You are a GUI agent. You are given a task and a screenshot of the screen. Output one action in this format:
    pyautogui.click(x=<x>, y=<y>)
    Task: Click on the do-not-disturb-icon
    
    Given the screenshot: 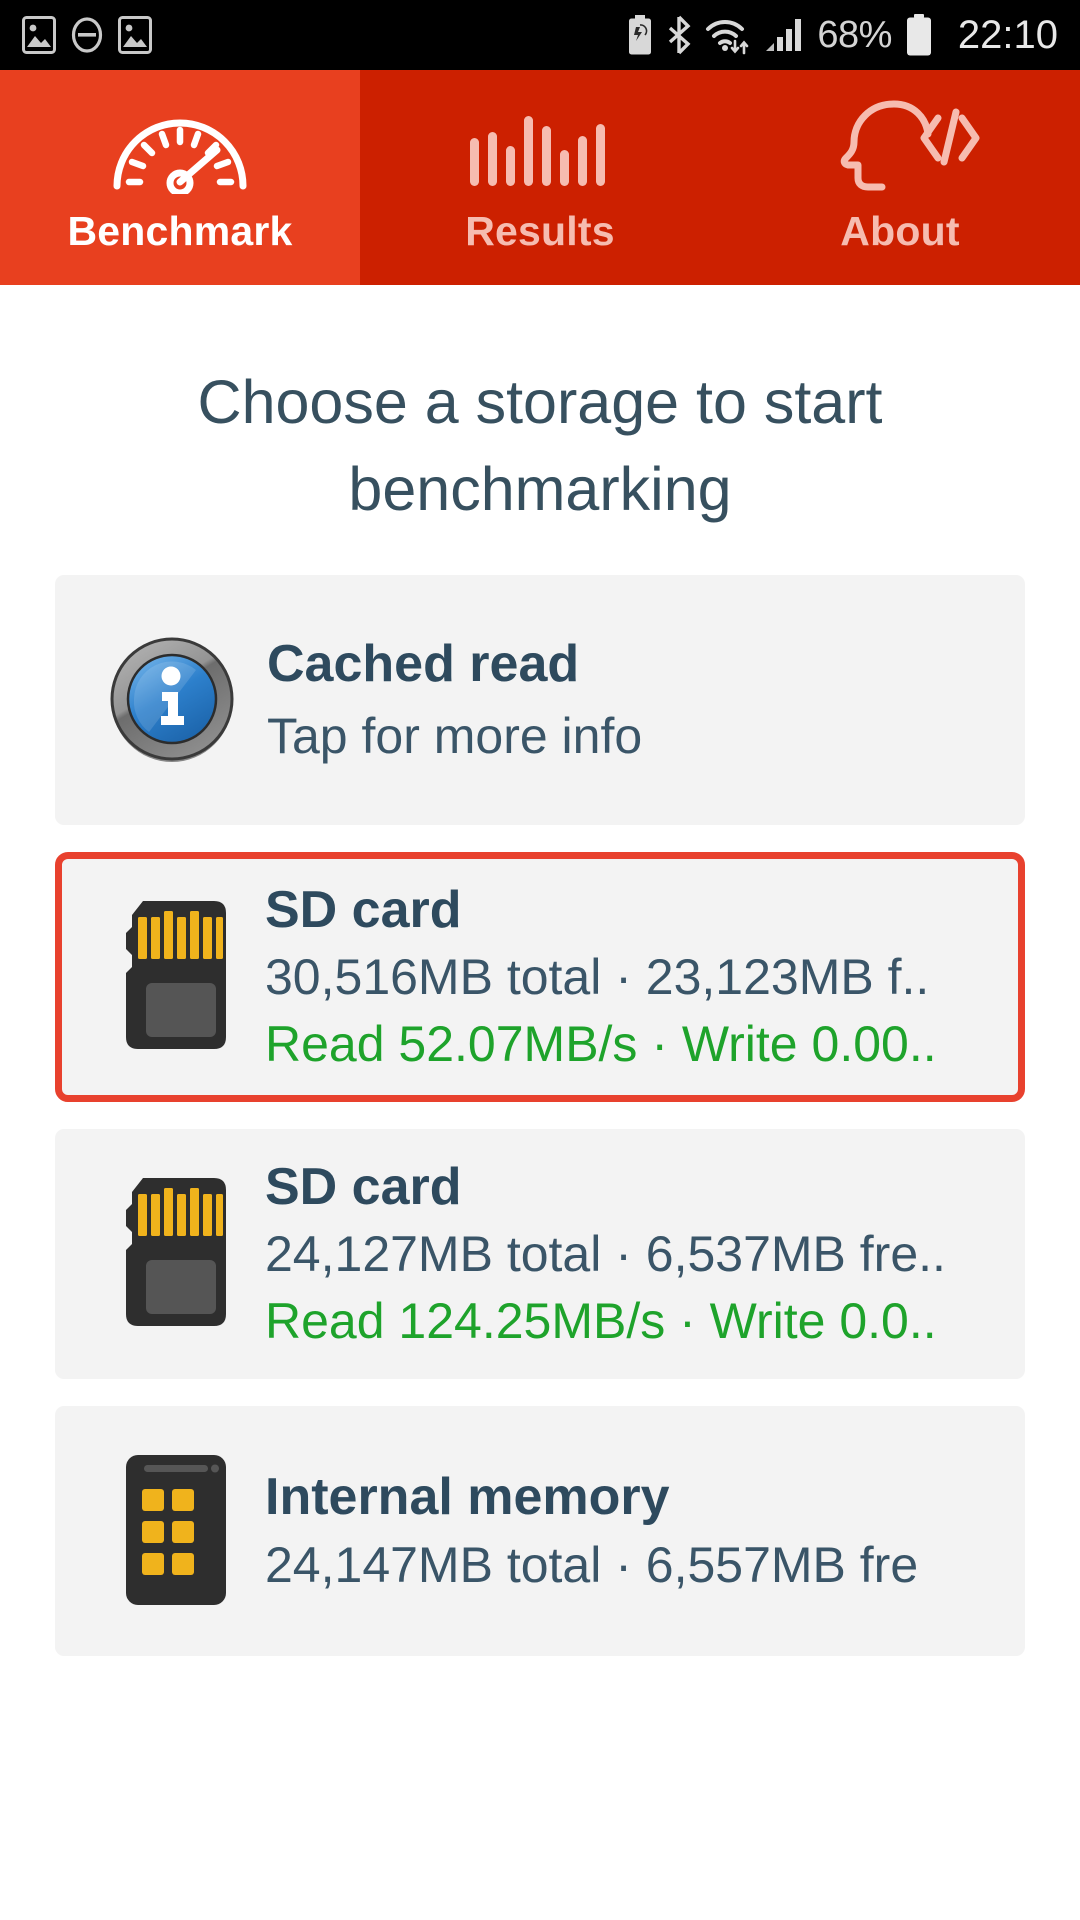 What is the action you would take?
    pyautogui.click(x=87, y=35)
    